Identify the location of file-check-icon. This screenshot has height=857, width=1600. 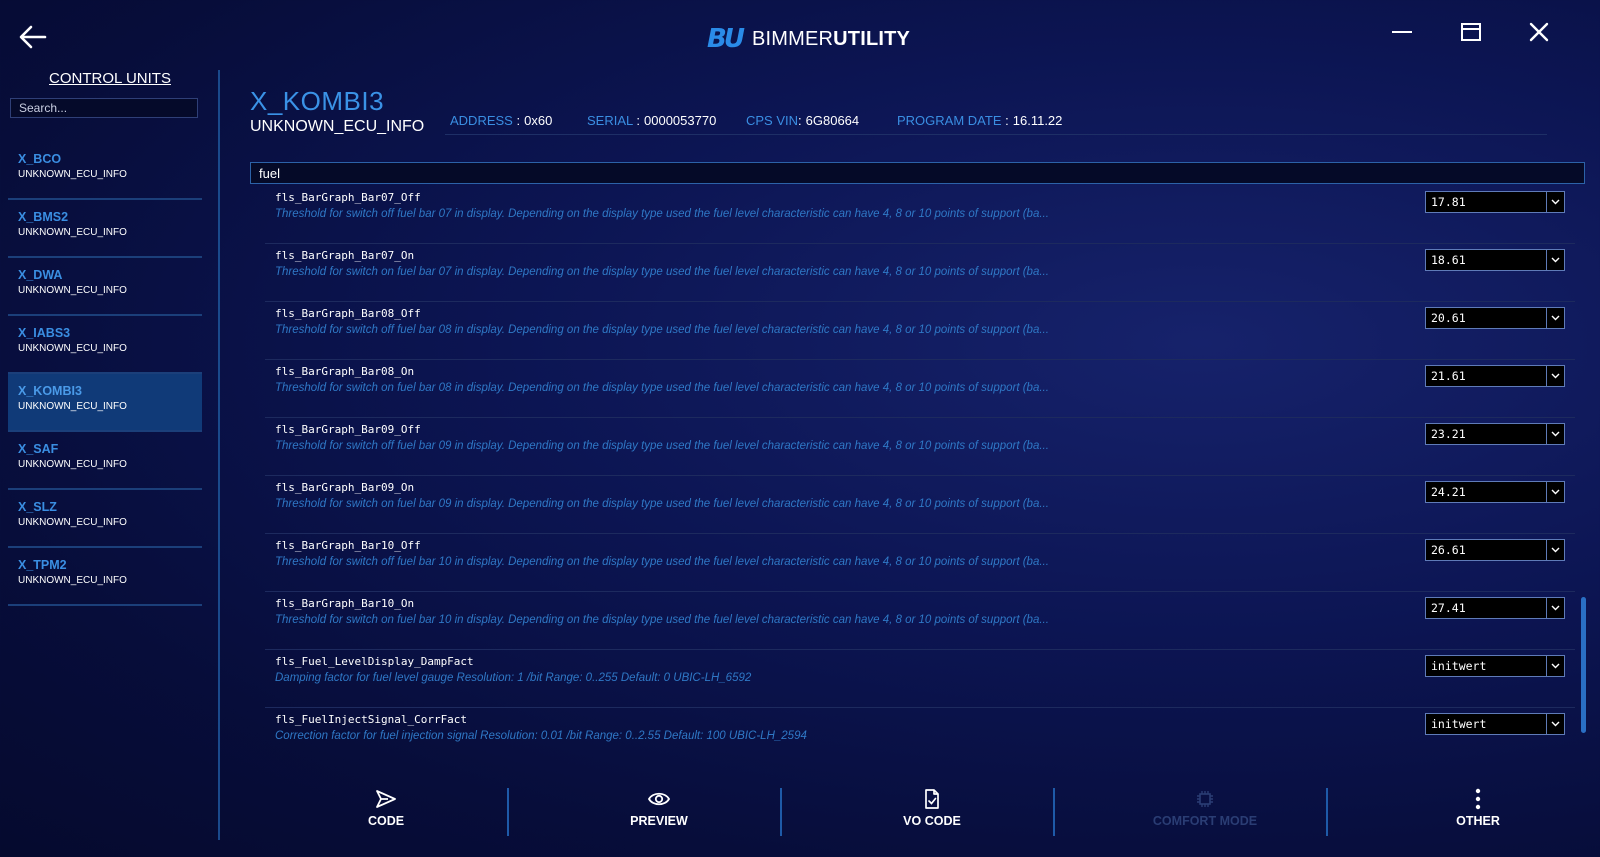
(932, 799).